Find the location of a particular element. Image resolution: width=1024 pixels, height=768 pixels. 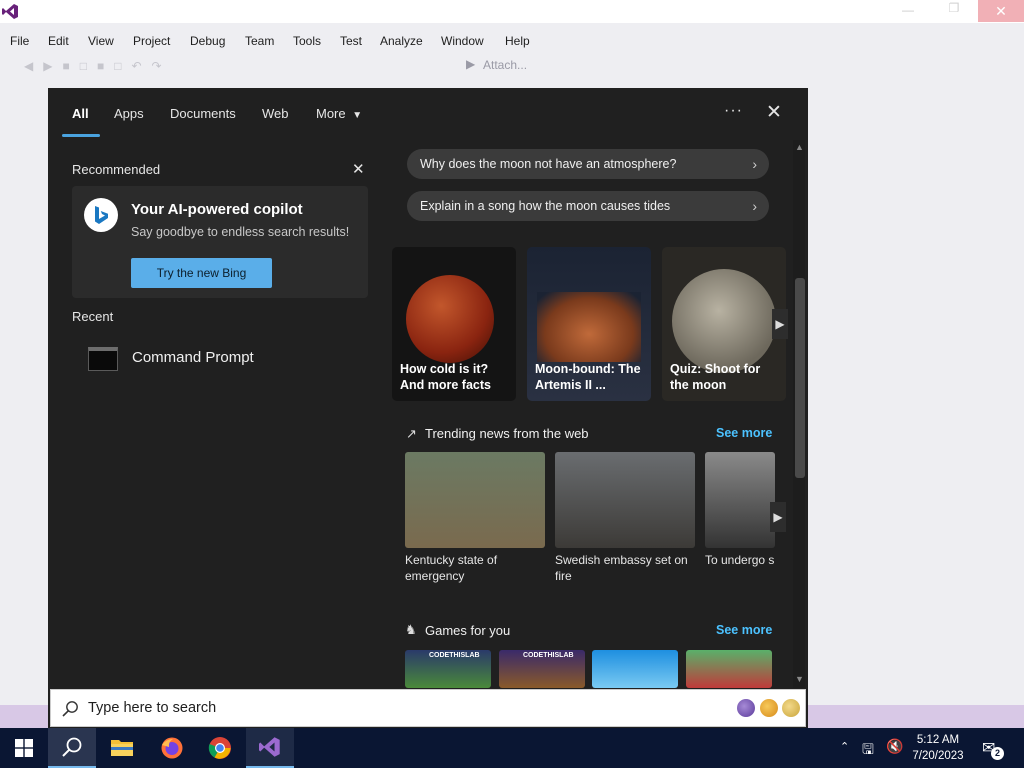

maximize-button: ❐ is located at coordinates (954, 10).